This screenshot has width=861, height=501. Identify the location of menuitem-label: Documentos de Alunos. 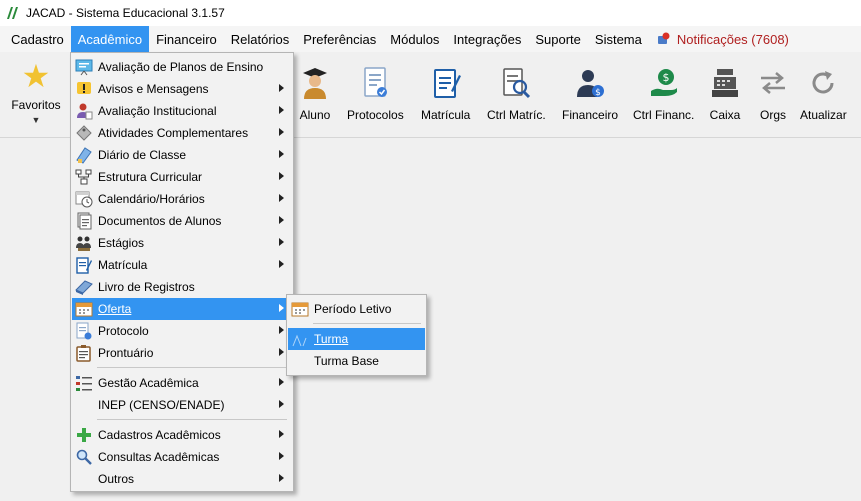
(160, 221).